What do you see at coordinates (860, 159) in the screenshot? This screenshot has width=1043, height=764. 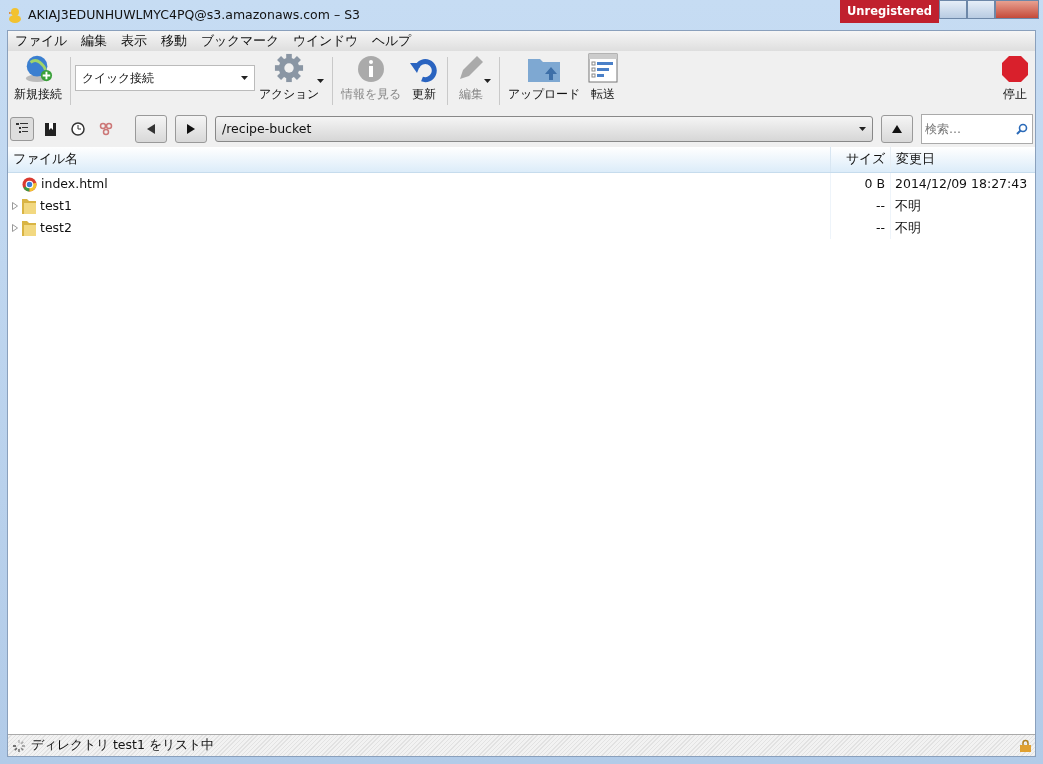 I see `column-header: サイズ` at bounding box center [860, 159].